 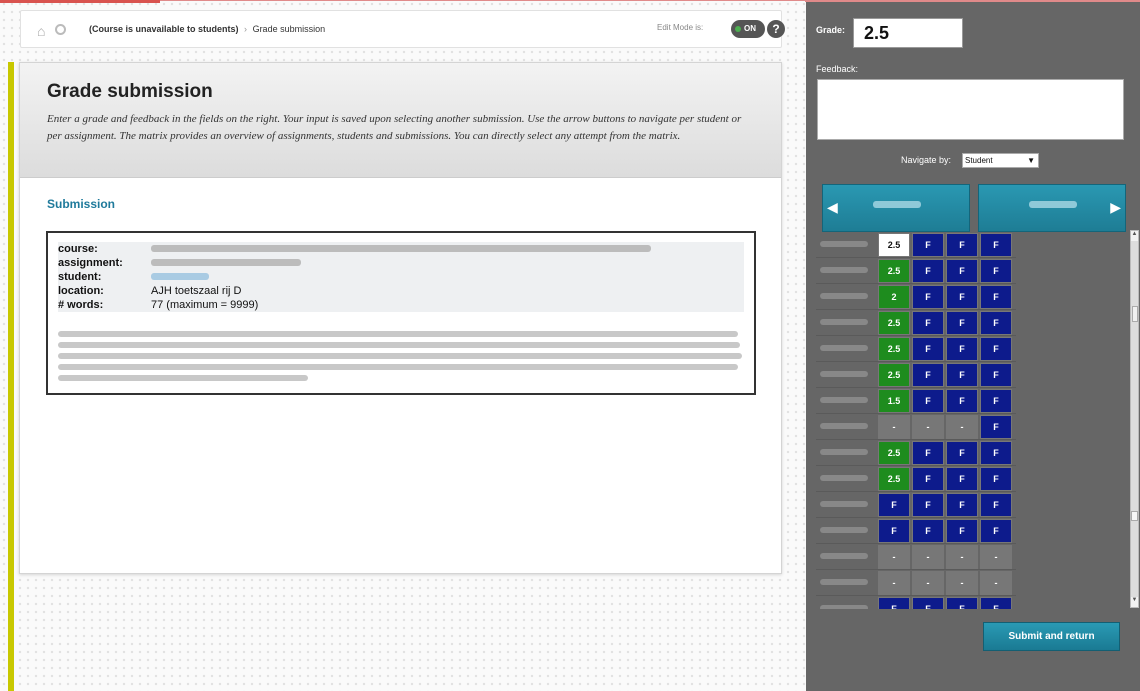 What do you see at coordinates (748, 29) in the screenshot?
I see `edit-mode-toggle: ON` at bounding box center [748, 29].